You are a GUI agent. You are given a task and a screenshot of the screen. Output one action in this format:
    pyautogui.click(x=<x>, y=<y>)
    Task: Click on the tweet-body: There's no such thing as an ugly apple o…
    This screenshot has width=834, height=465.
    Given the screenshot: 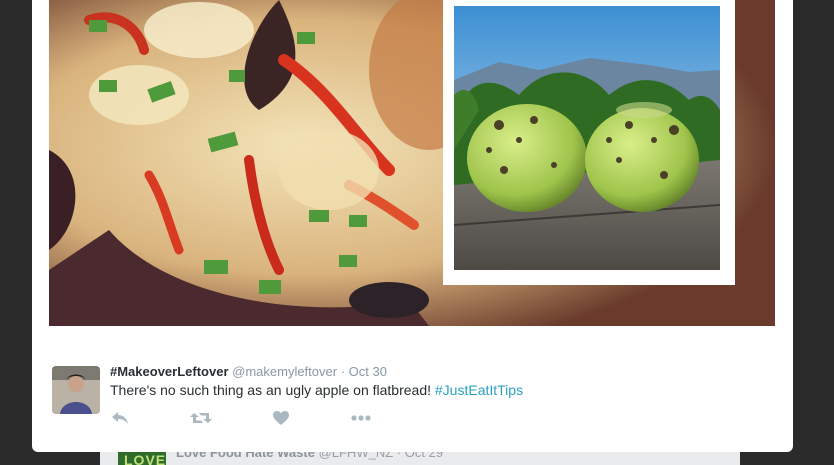 What is the action you would take?
    pyautogui.click(x=272, y=390)
    